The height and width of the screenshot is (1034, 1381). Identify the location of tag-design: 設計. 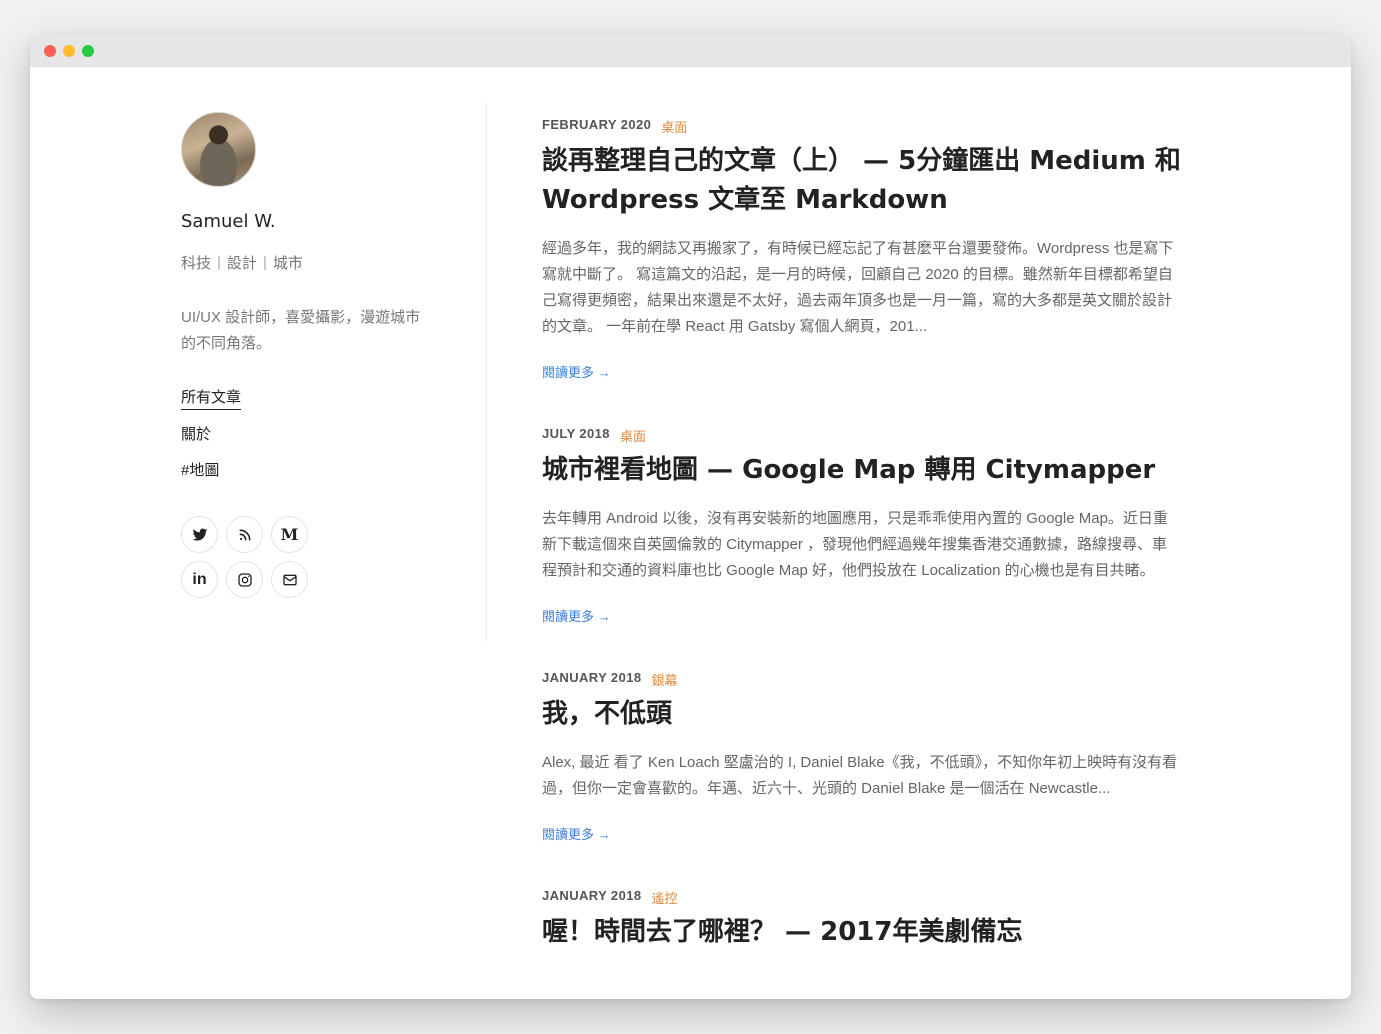
(242, 262).